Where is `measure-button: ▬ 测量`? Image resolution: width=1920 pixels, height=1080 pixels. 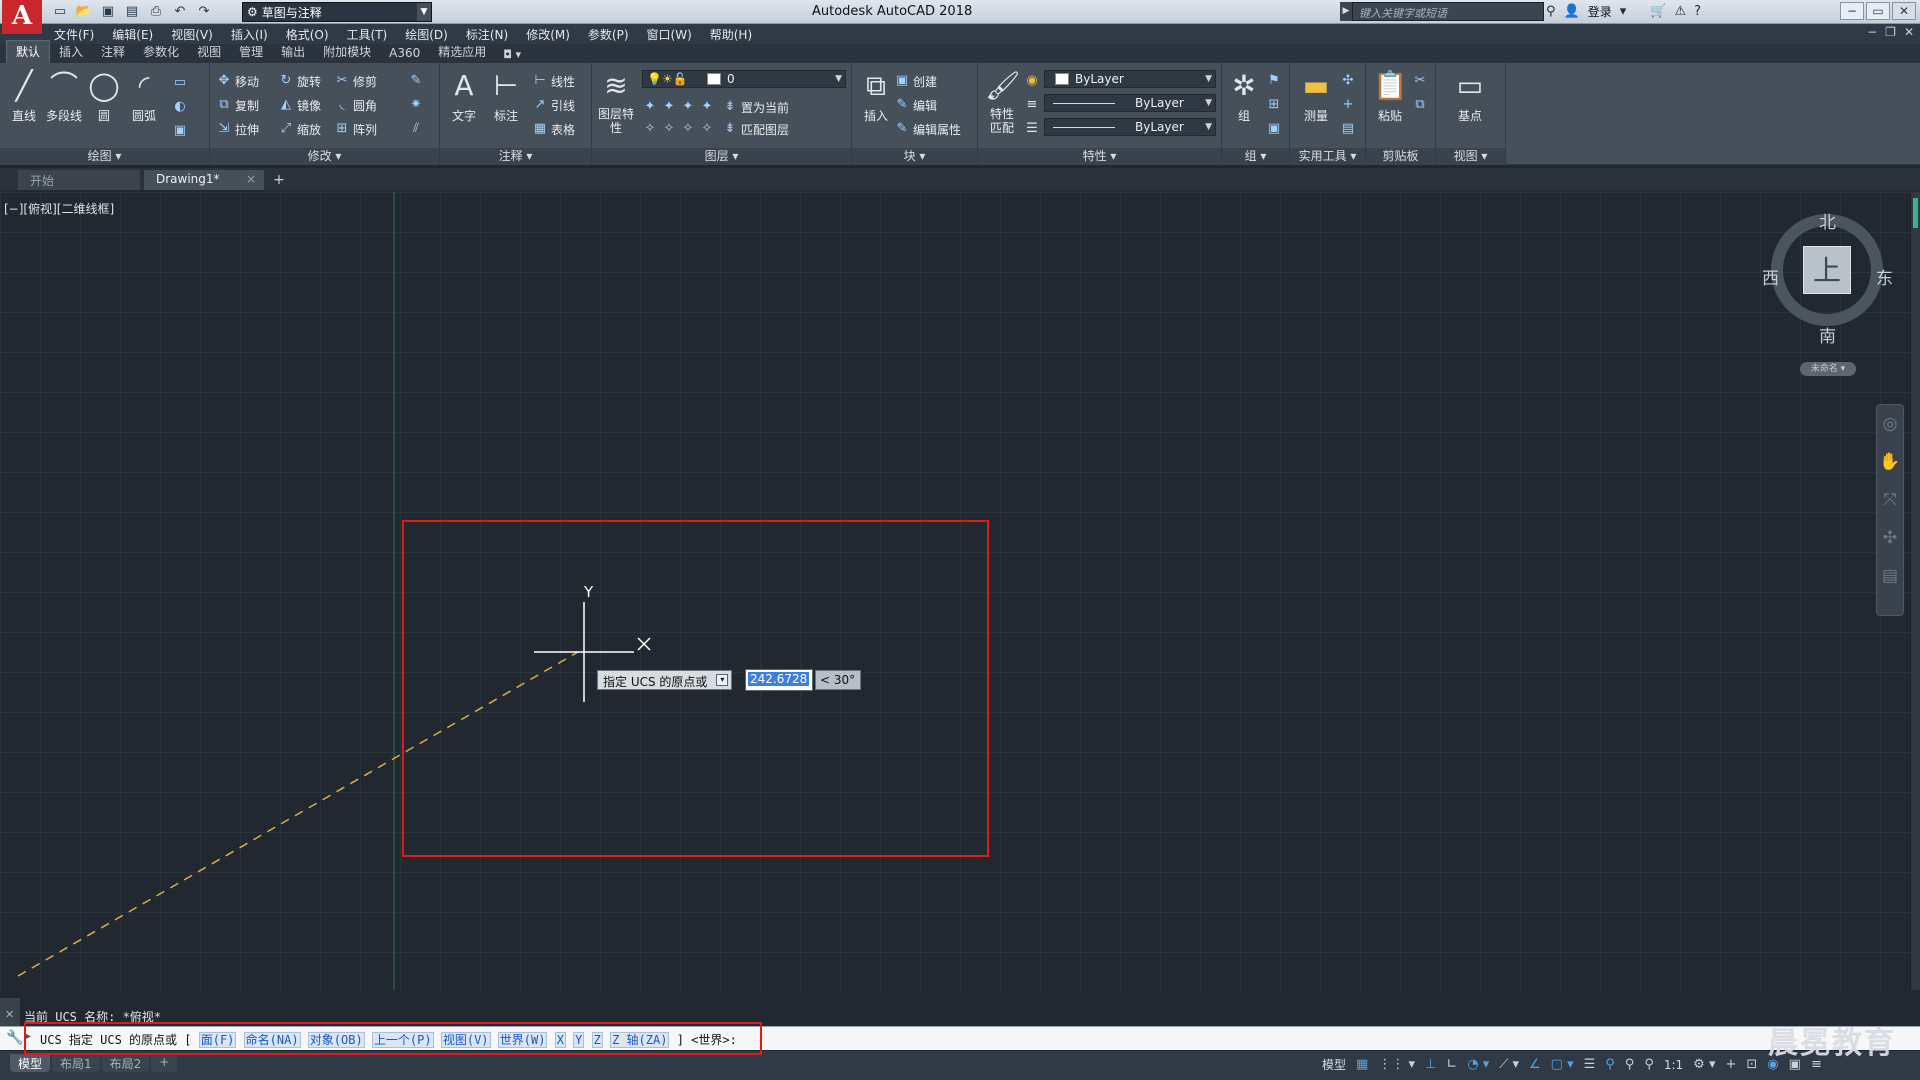 measure-button: ▬ 测量 is located at coordinates (1316, 96).